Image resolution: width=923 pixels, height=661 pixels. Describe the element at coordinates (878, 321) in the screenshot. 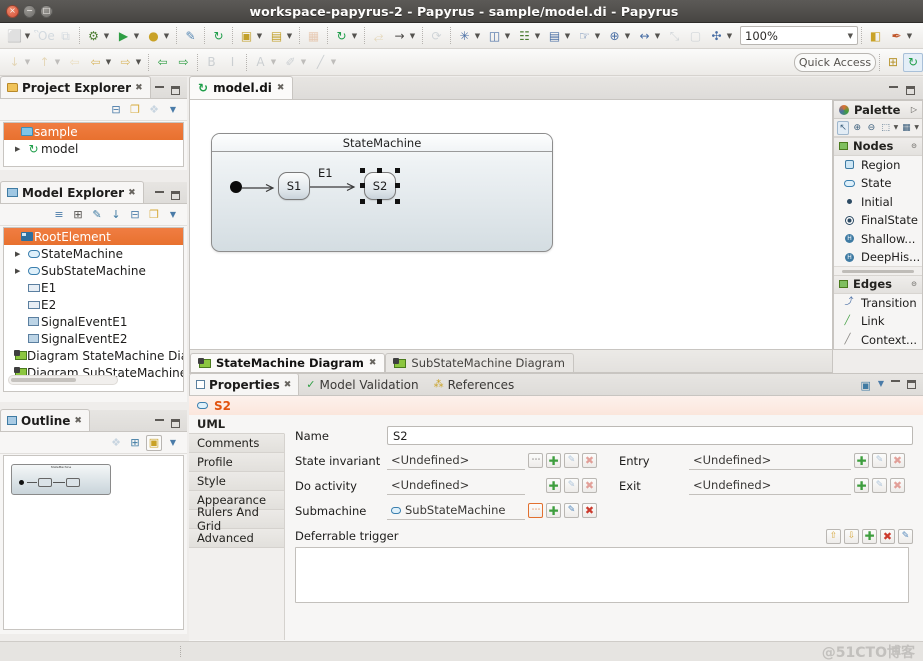

I see `palette-item-link: ╱ Link` at that location.